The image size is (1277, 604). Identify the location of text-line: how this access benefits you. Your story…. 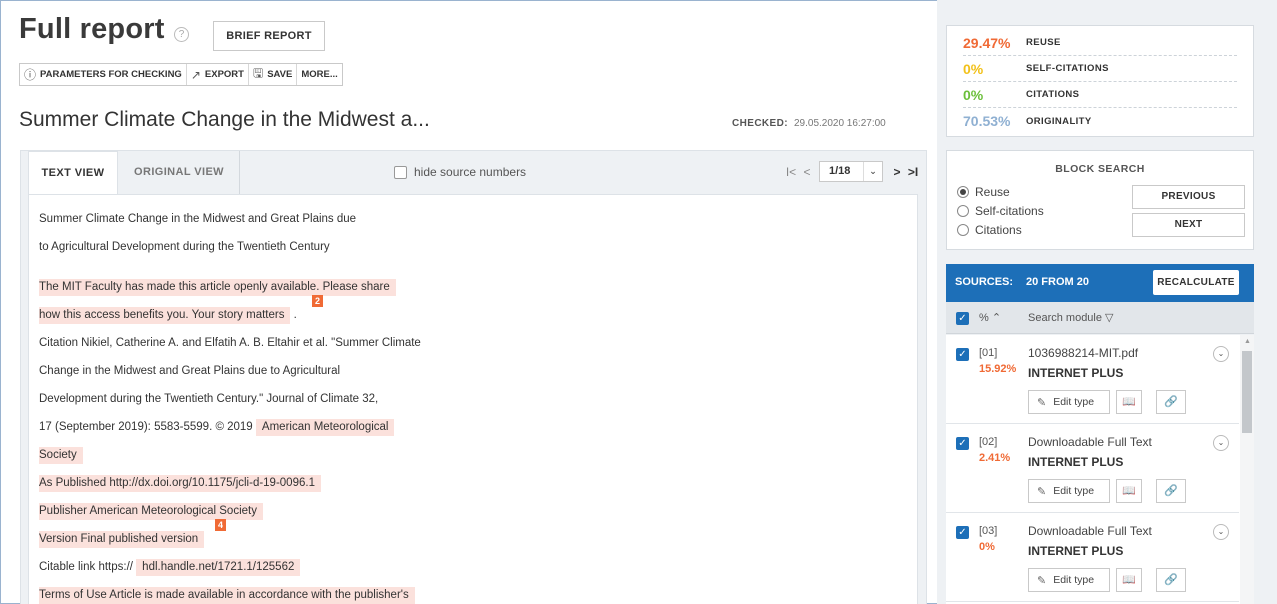
(168, 315).